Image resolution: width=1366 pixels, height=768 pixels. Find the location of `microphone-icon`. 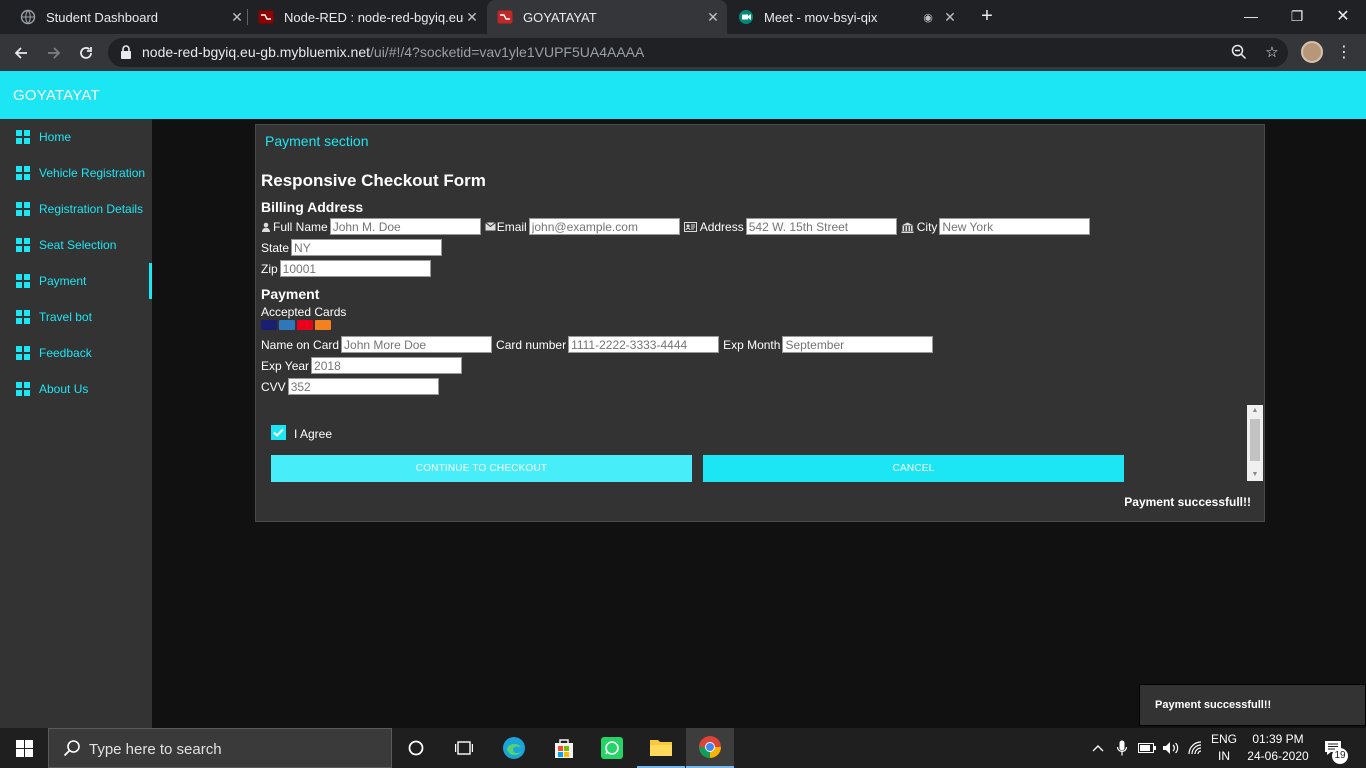

microphone-icon is located at coordinates (1122, 748).